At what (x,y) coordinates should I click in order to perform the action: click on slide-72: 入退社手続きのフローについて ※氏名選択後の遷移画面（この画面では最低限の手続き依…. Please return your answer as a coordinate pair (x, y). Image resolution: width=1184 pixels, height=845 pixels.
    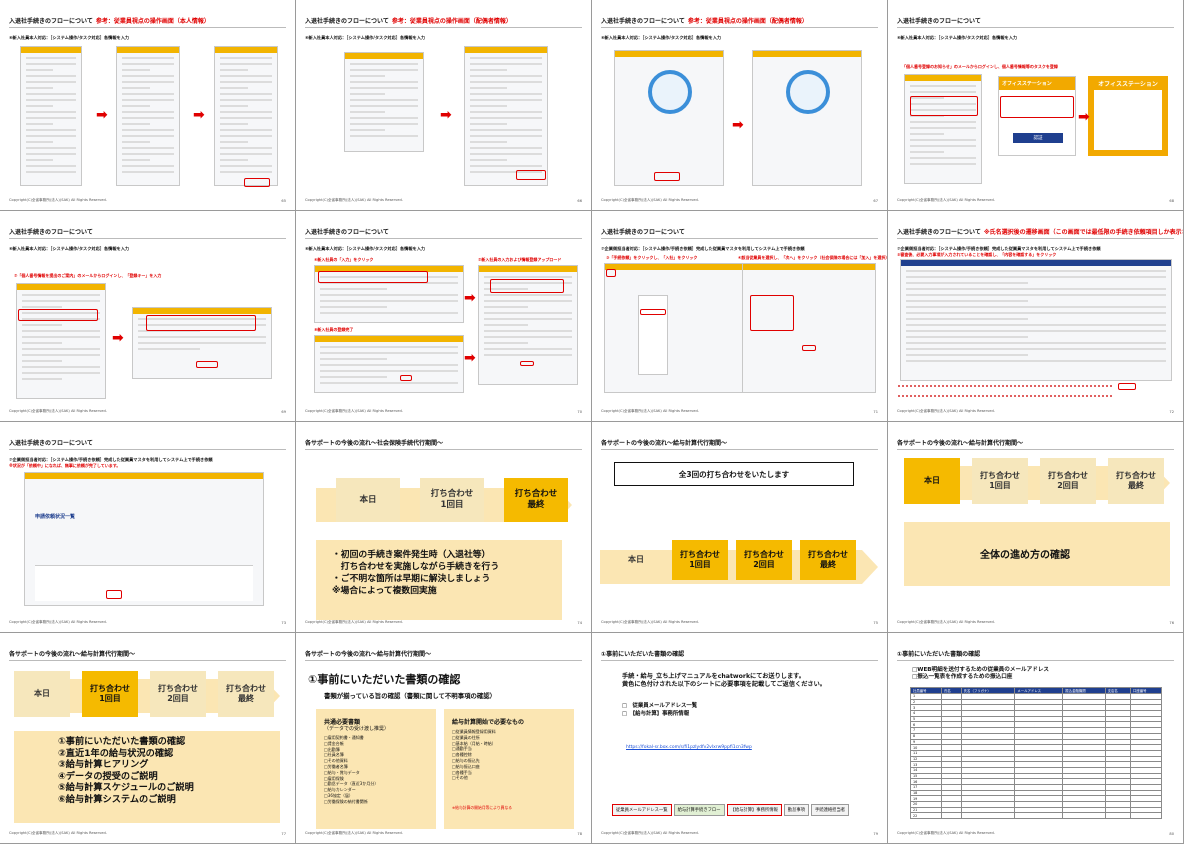
    Looking at the image, I should click on (1036, 316).